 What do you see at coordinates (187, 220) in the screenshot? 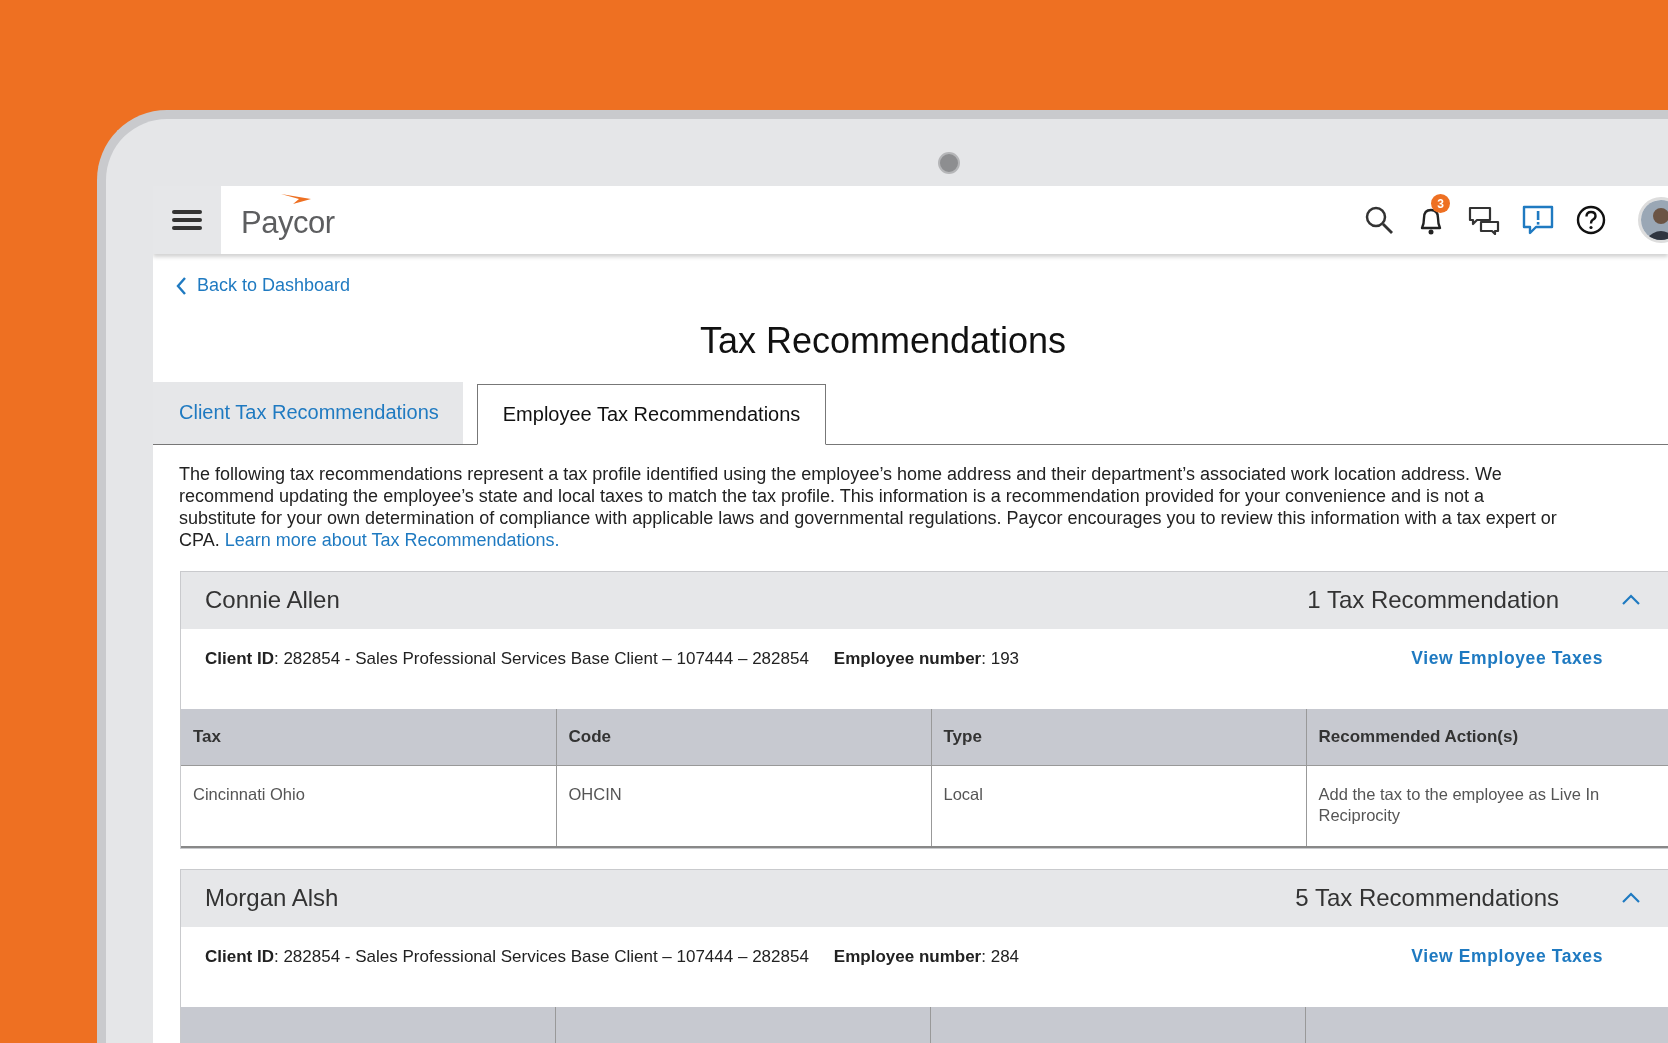
I see `menu-icon` at bounding box center [187, 220].